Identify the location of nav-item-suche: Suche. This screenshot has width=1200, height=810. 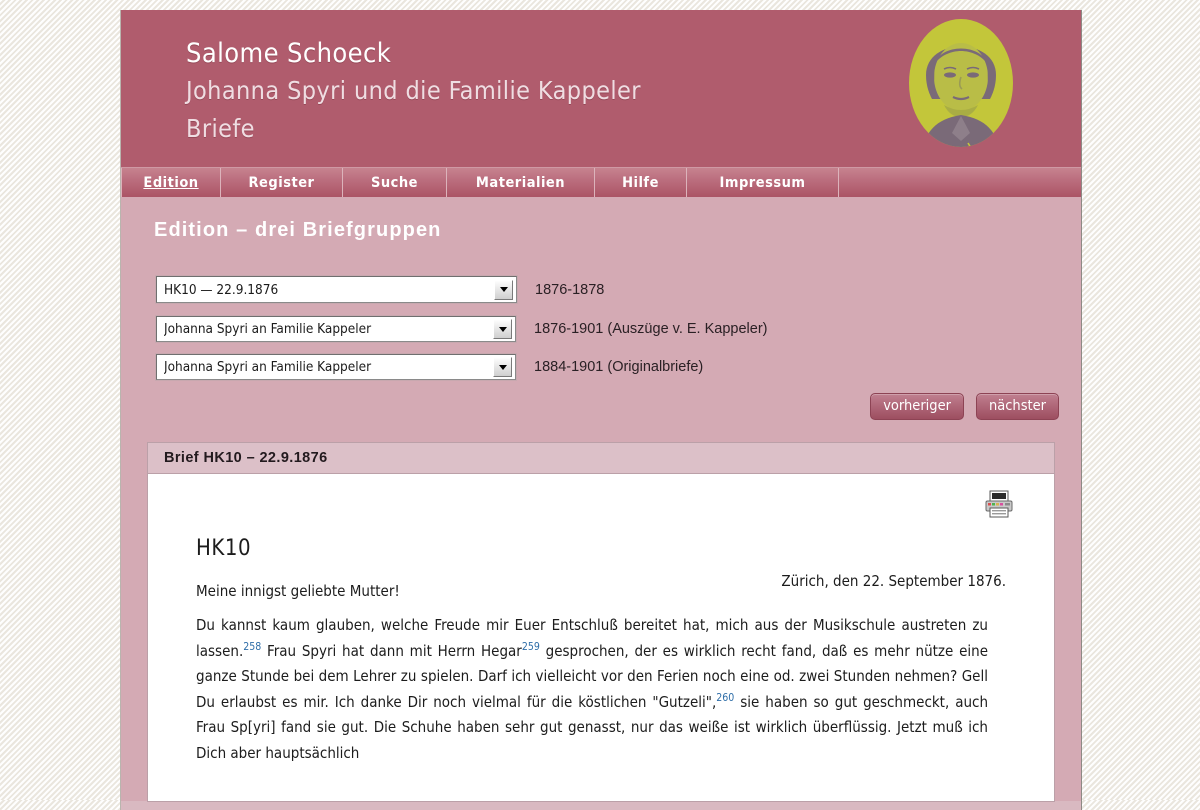
(395, 182).